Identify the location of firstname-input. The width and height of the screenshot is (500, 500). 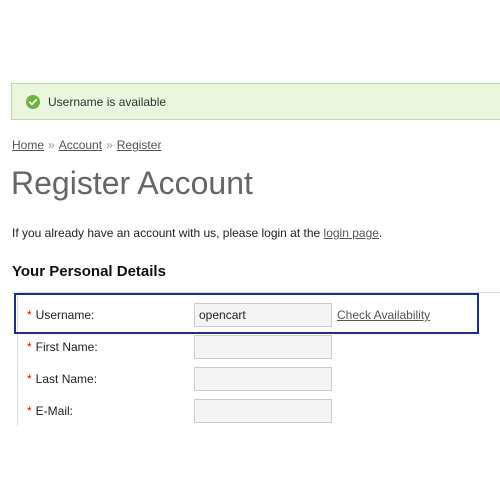
(263, 347).